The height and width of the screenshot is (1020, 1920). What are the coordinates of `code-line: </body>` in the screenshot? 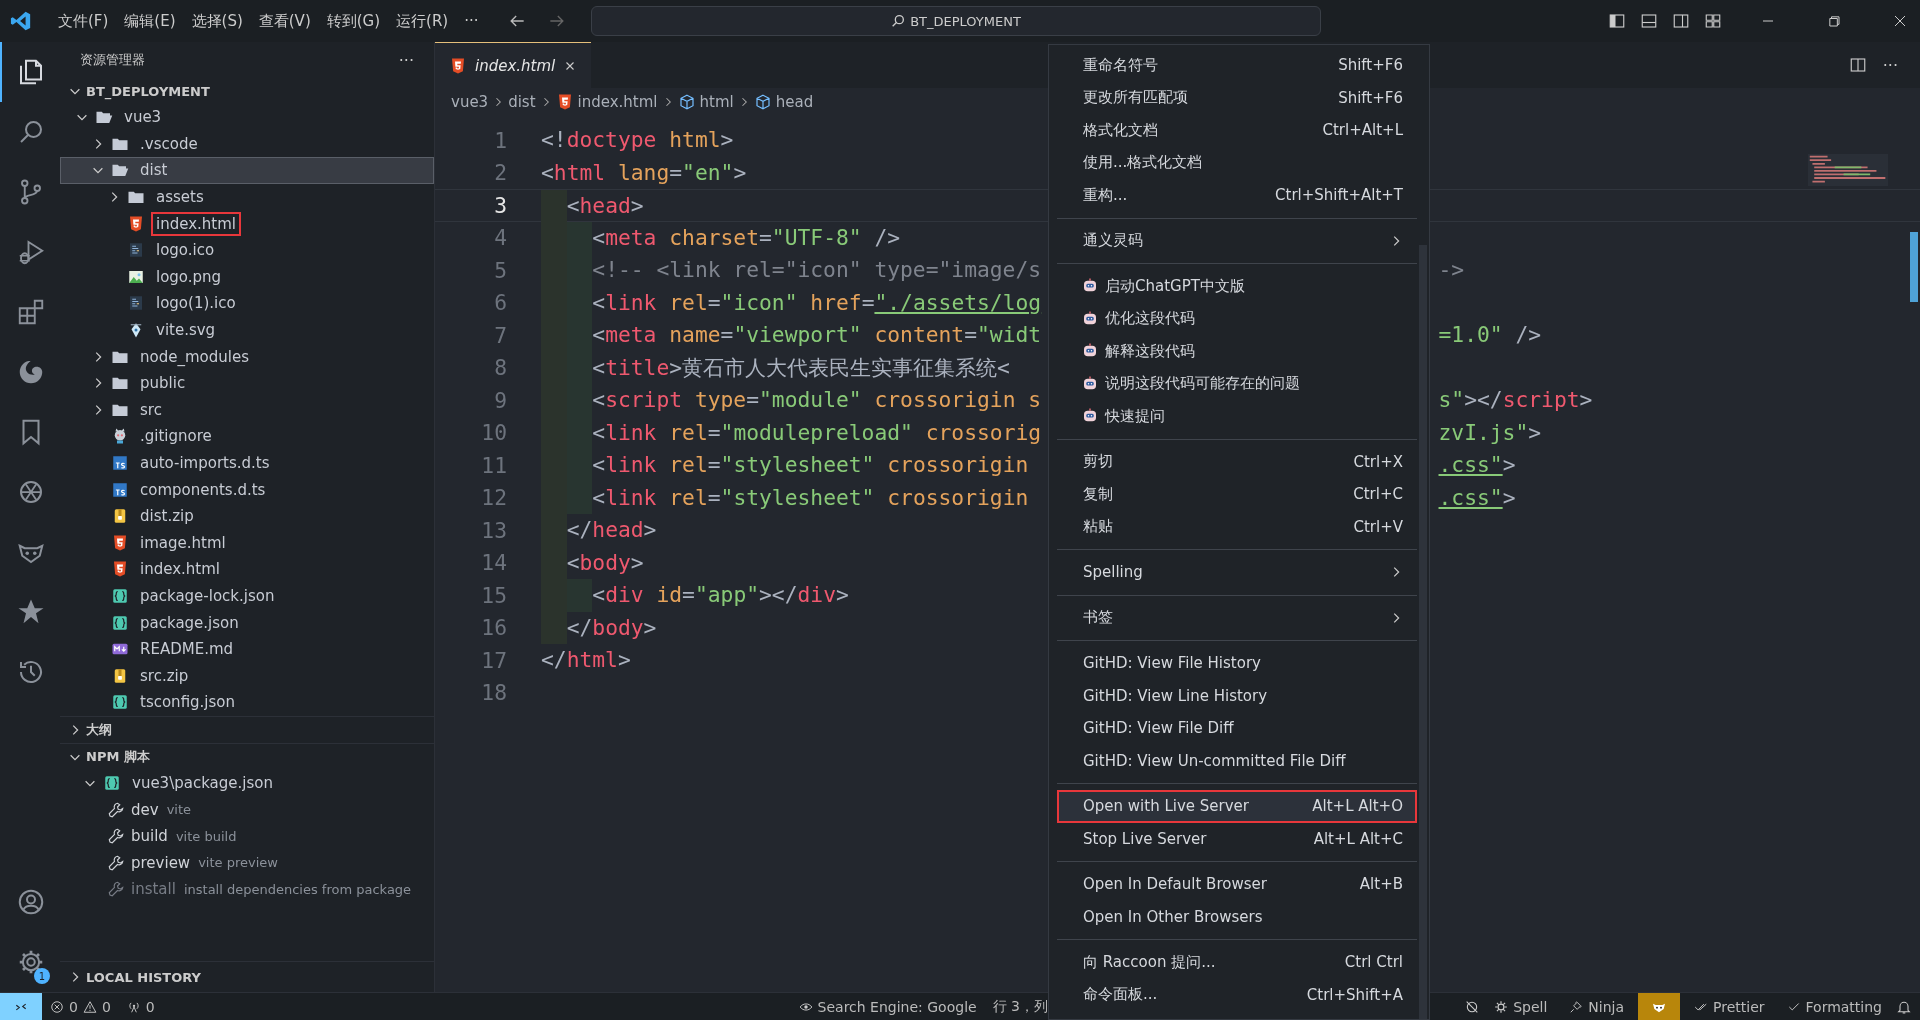 It's located at (599, 627).